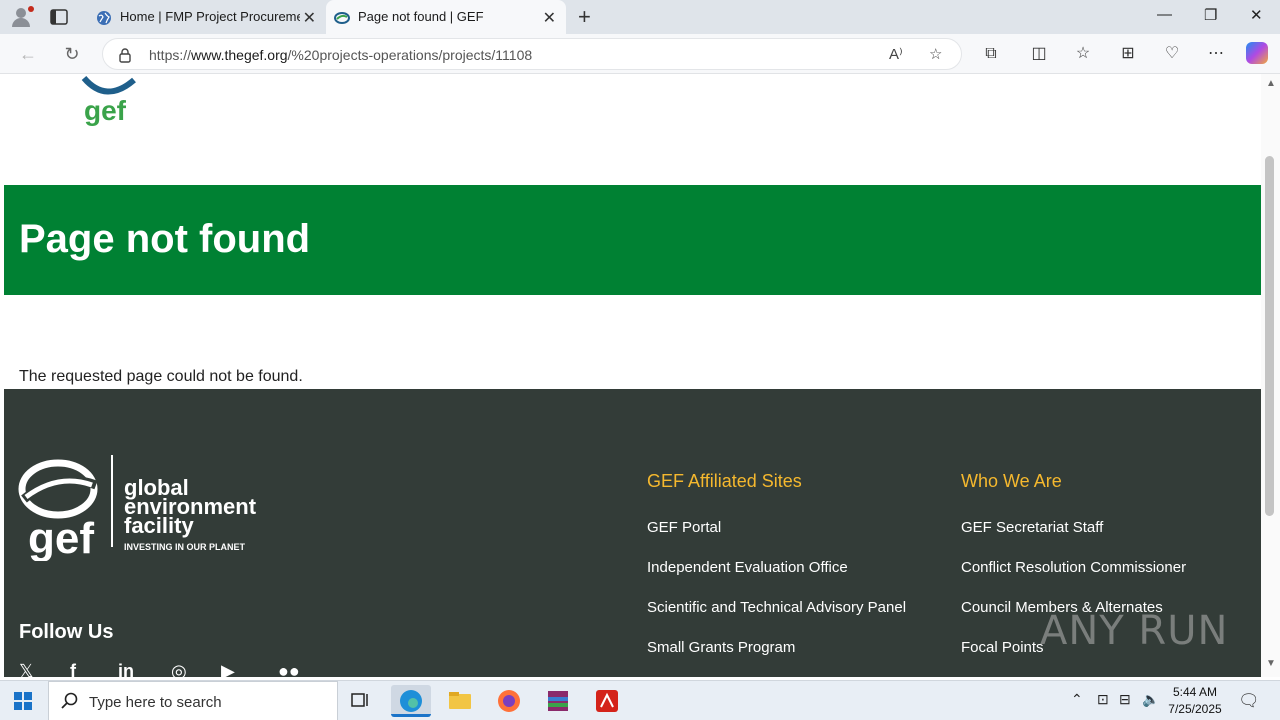  What do you see at coordinates (1195, 709) in the screenshot?
I see `clock-date: 7/25/2025` at bounding box center [1195, 709].